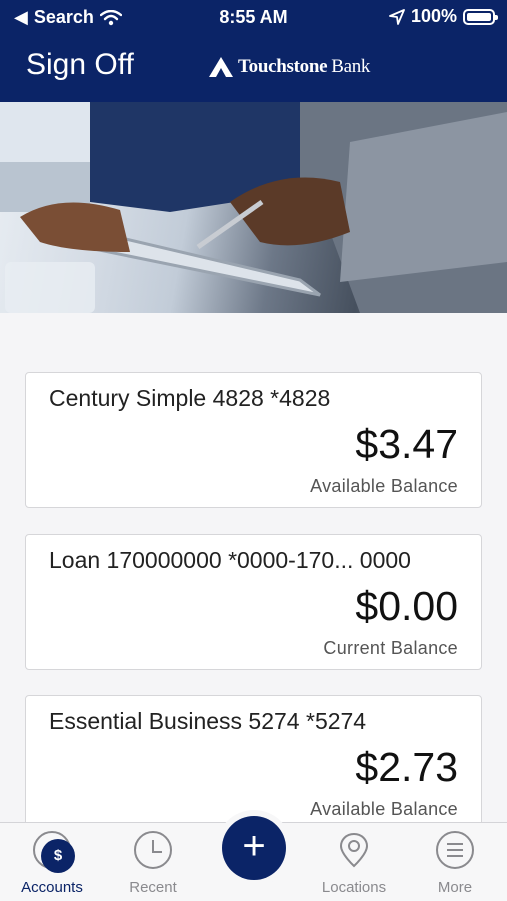  I want to click on location-pin-icon, so click(354, 850).